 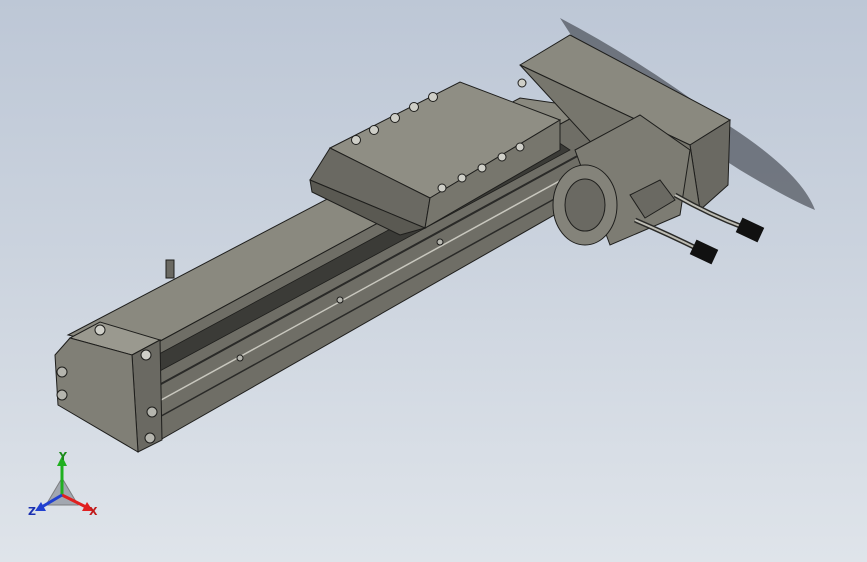 I want to click on axis-z-label: Z, so click(x=32, y=511).